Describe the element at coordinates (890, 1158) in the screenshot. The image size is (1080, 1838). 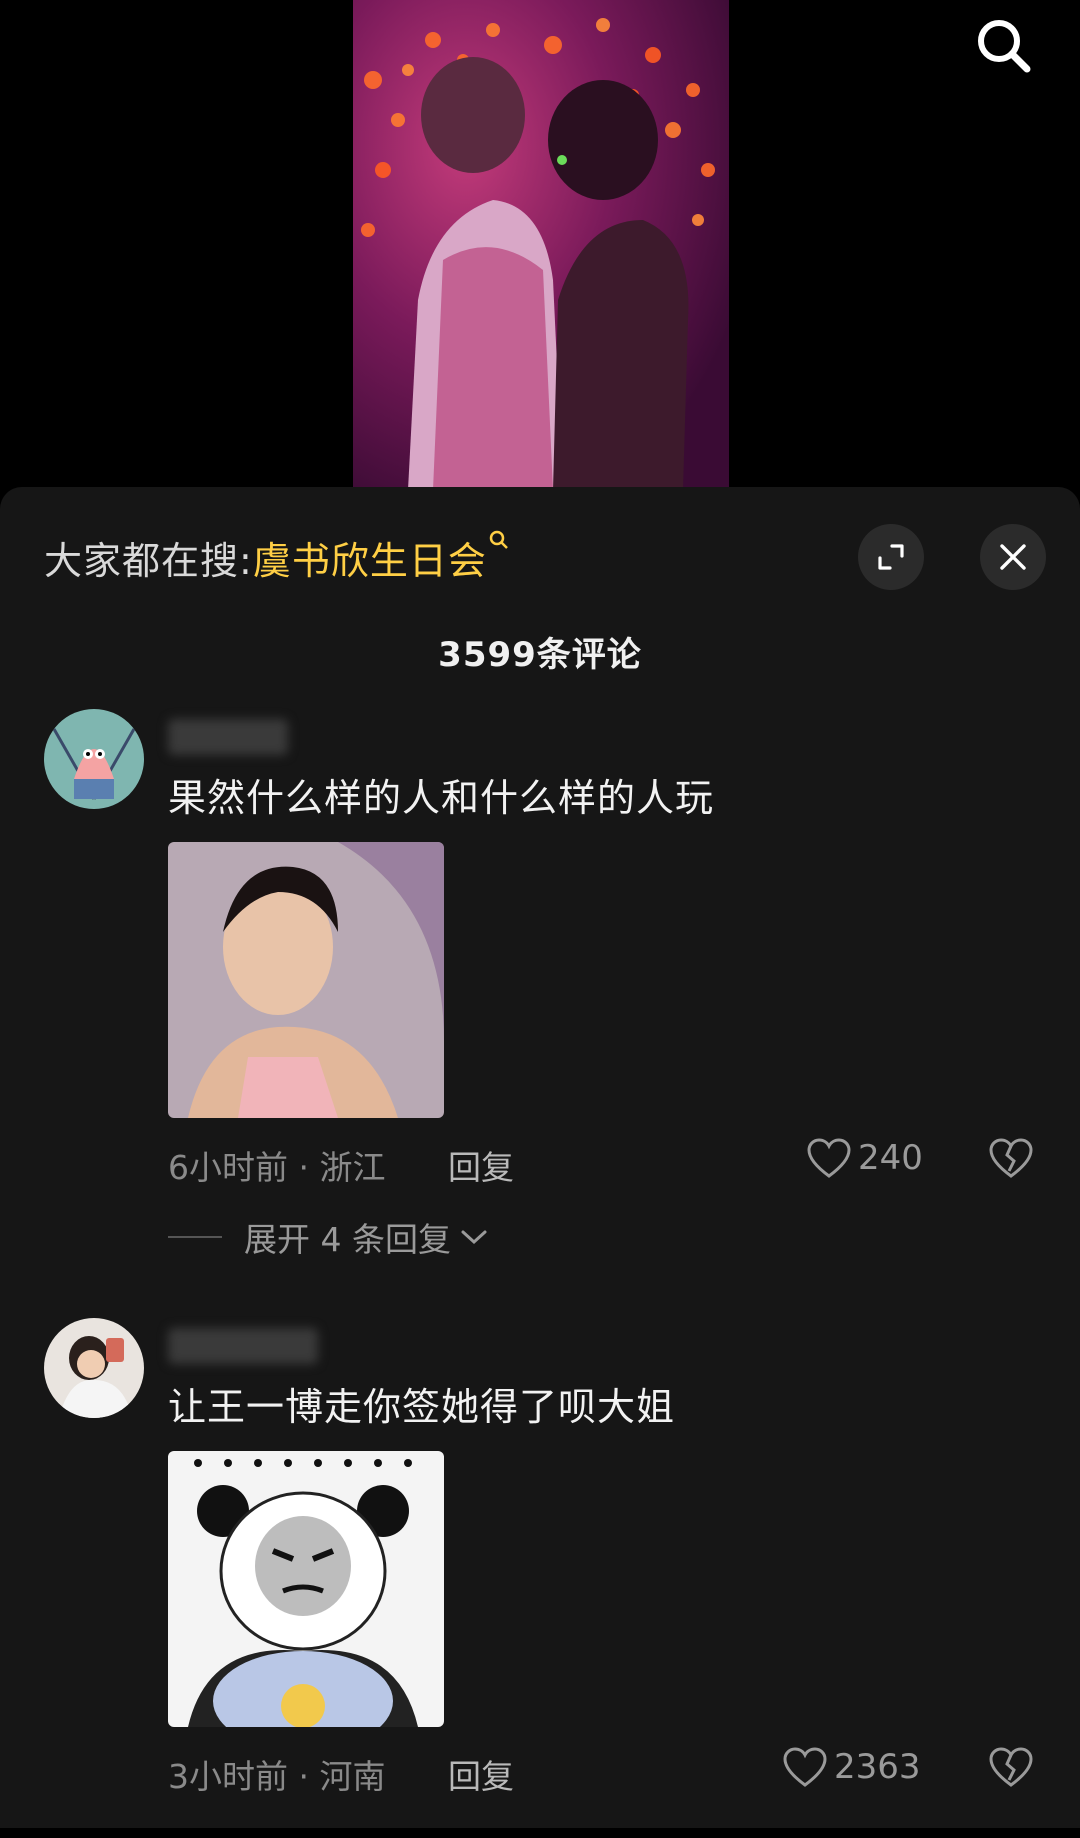
I see `like-count: 240` at that location.